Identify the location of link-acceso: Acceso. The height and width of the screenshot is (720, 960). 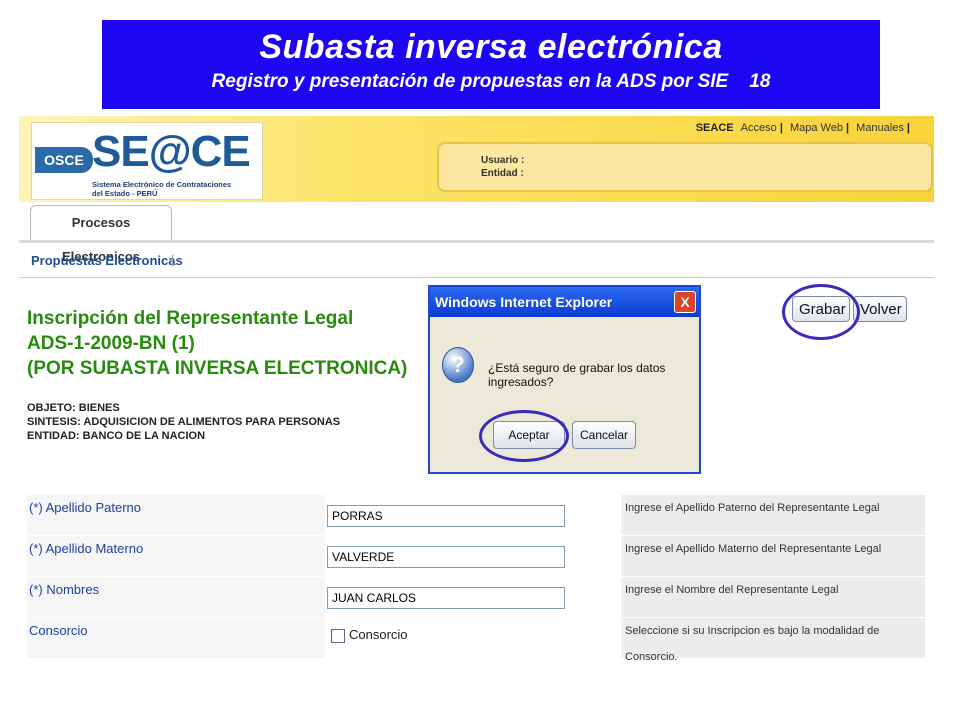
(759, 128).